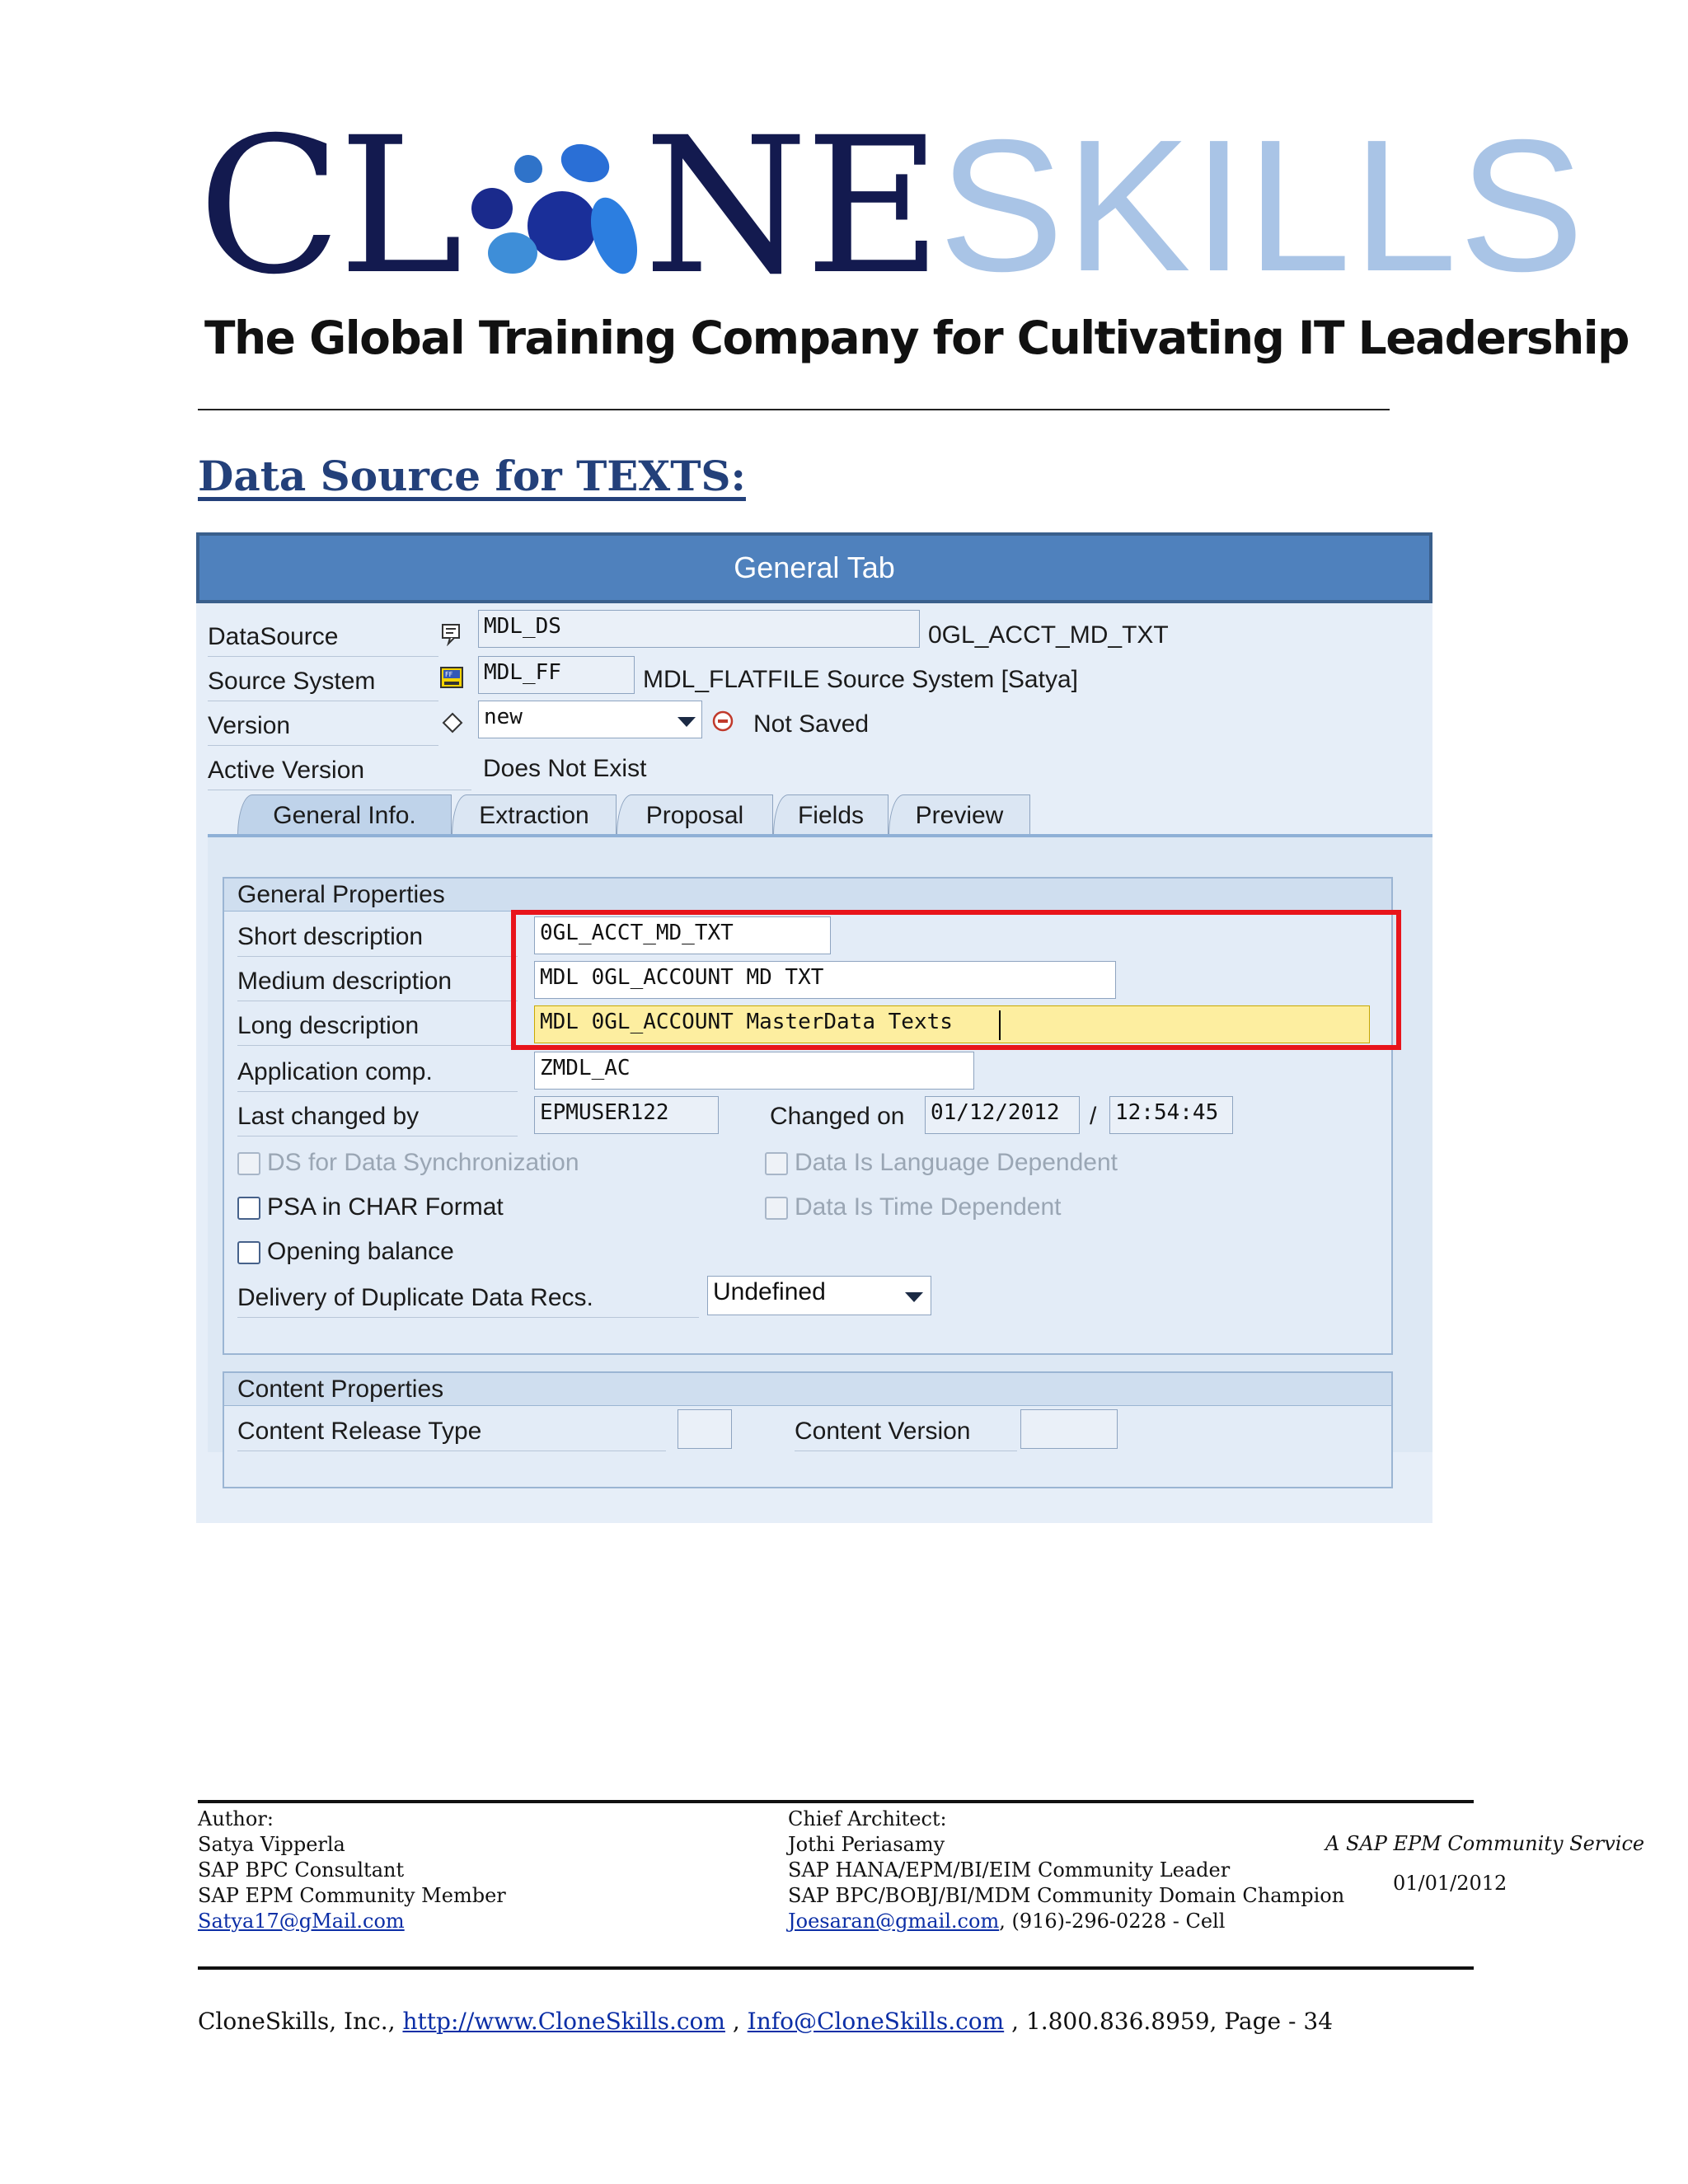  Describe the element at coordinates (695, 815) in the screenshot. I see `tab-proposal: Proposal` at that location.